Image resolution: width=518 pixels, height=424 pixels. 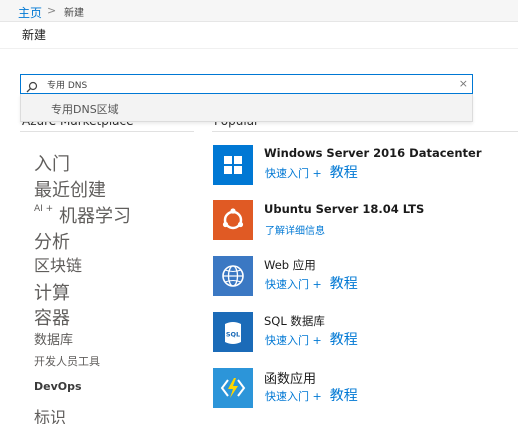 I want to click on popular-item-windows-links: 快速入门 + 教程, so click(x=311, y=172).